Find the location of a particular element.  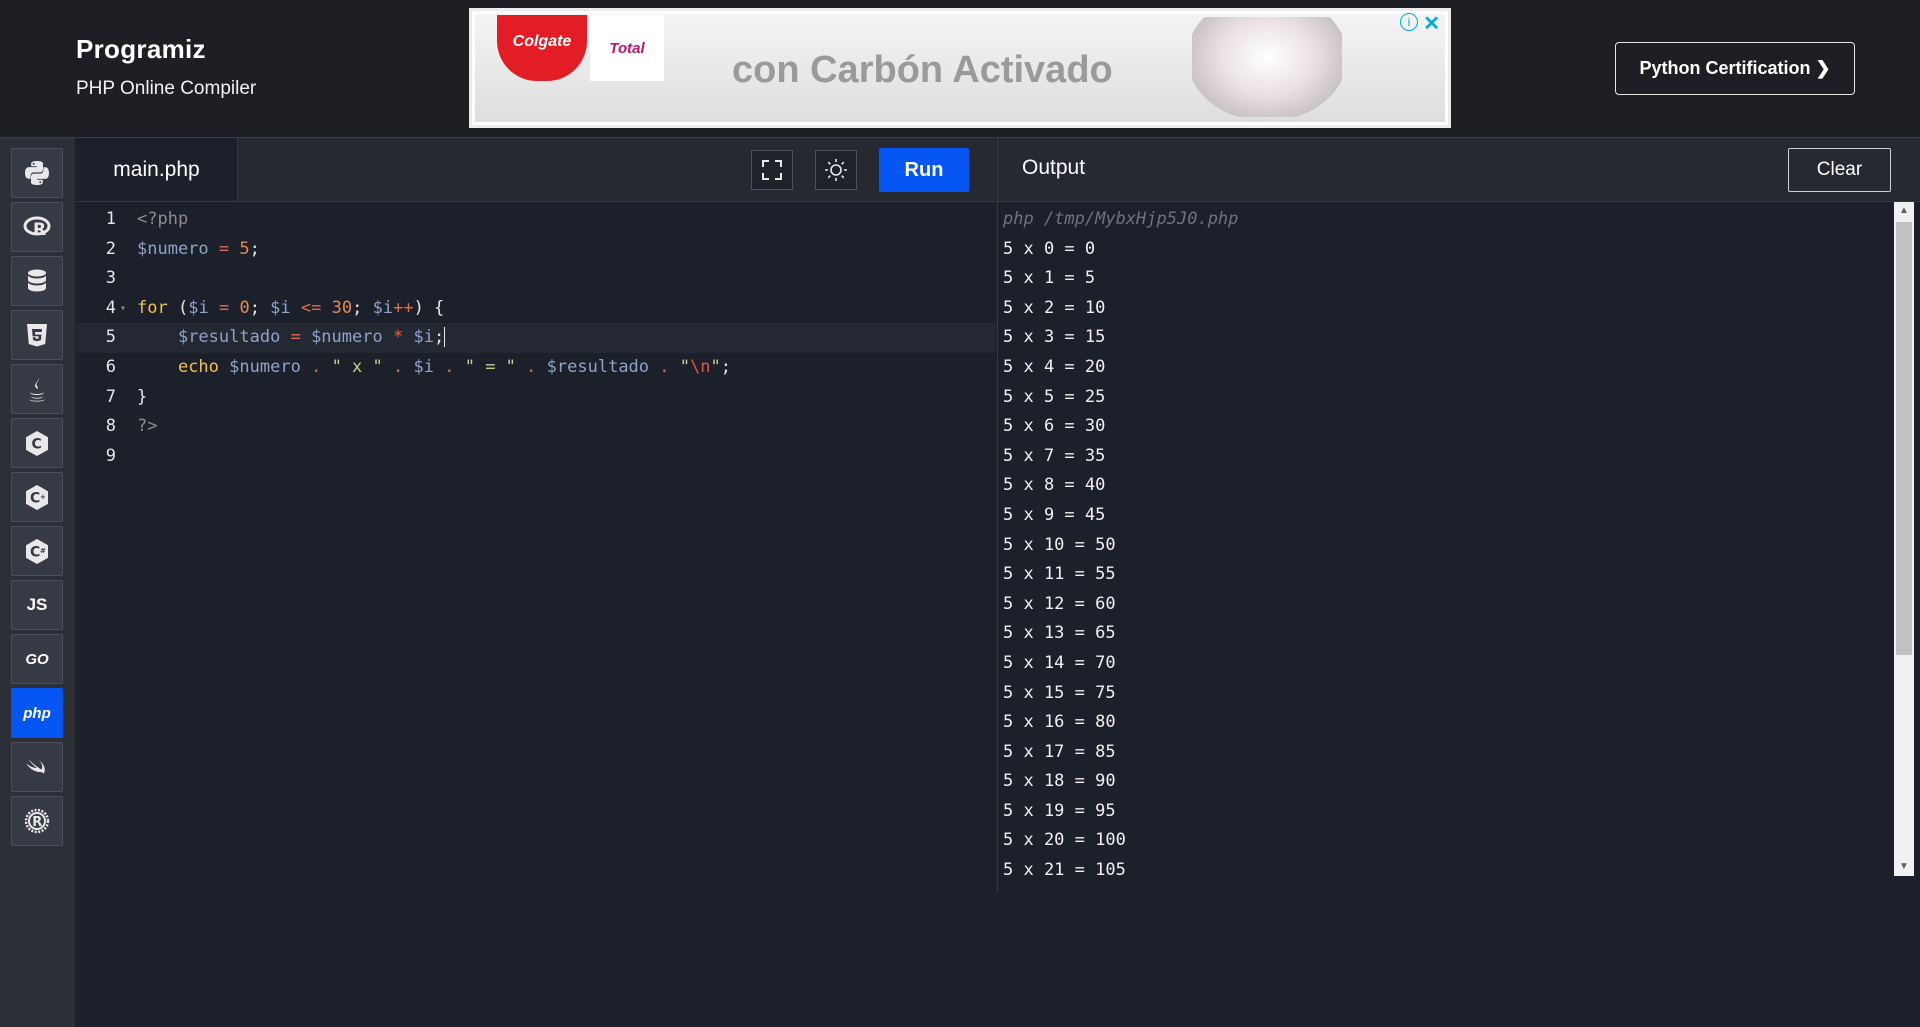

tab-main-php: main.php is located at coordinates (157, 169).